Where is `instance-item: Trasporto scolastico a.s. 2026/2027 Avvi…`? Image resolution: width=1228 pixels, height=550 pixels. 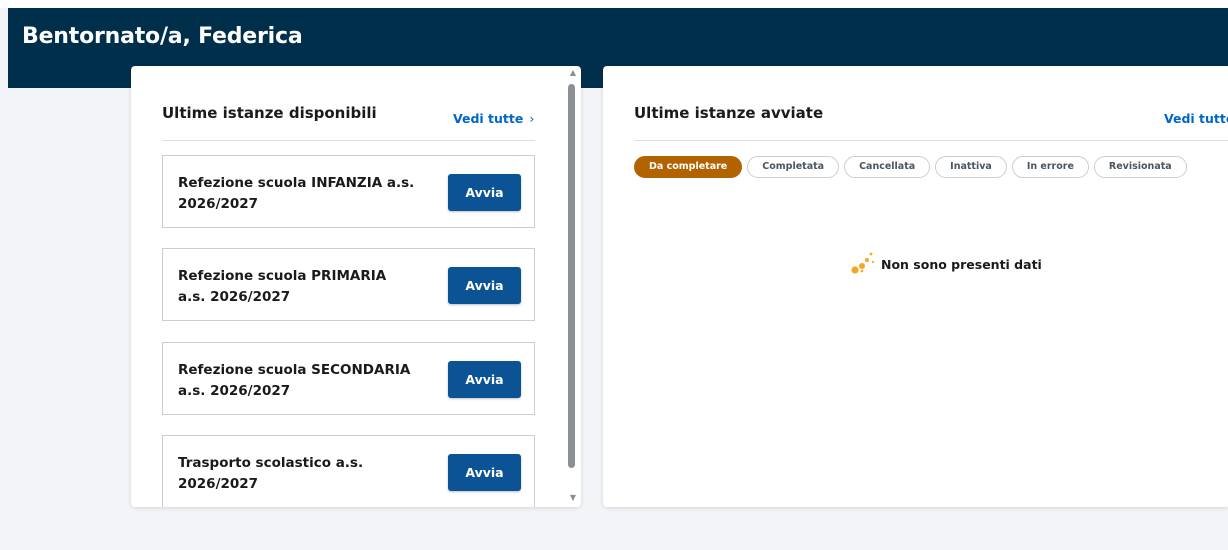
instance-item: Trasporto scolastico a.s. 2026/2027 Avvi… is located at coordinates (348, 471).